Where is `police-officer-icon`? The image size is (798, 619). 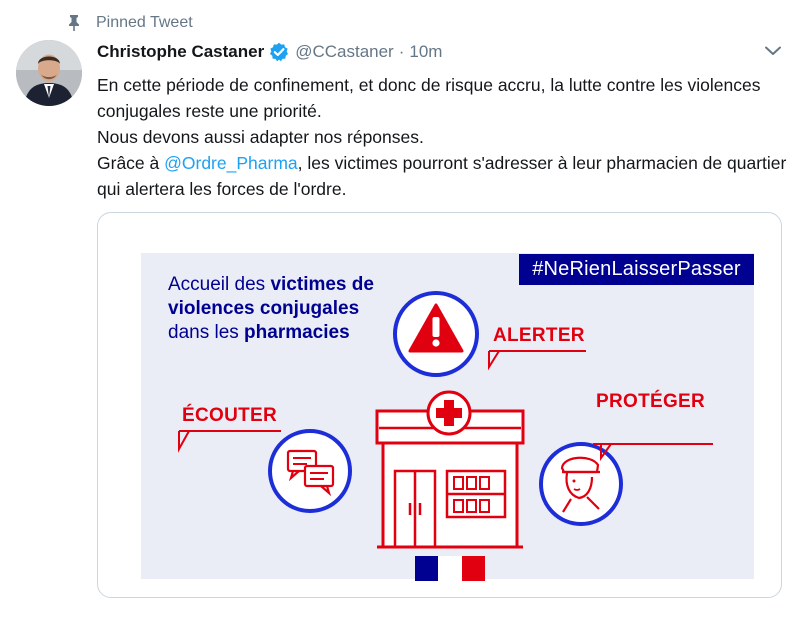
police-officer-icon is located at coordinates (581, 484).